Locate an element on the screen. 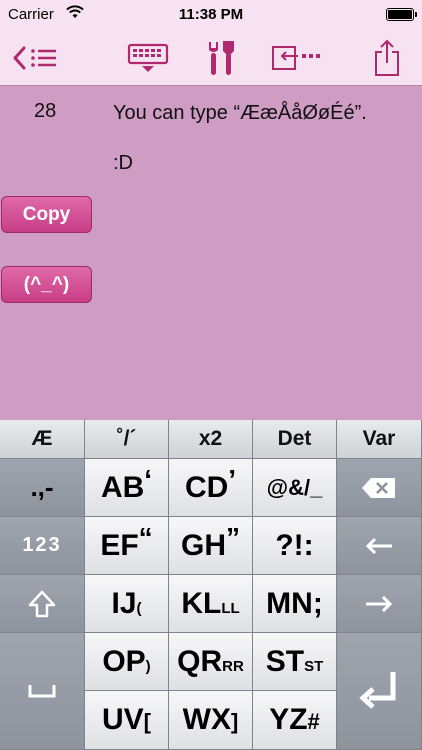 The image size is (422, 750). key-cd: CD’ is located at coordinates (211, 488).